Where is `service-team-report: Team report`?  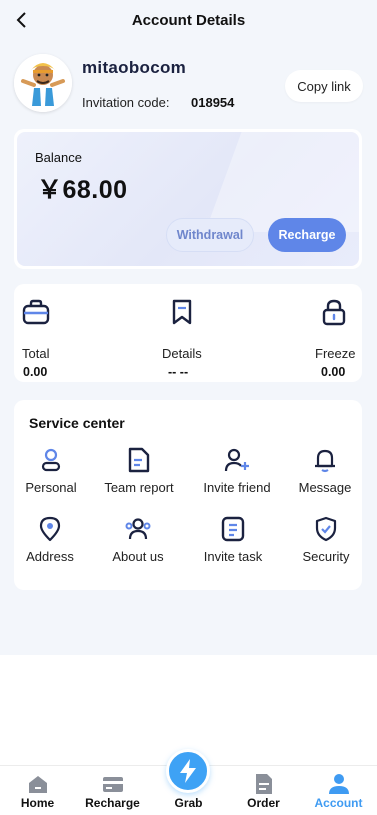
service-team-report: Team report is located at coordinates (139, 474).